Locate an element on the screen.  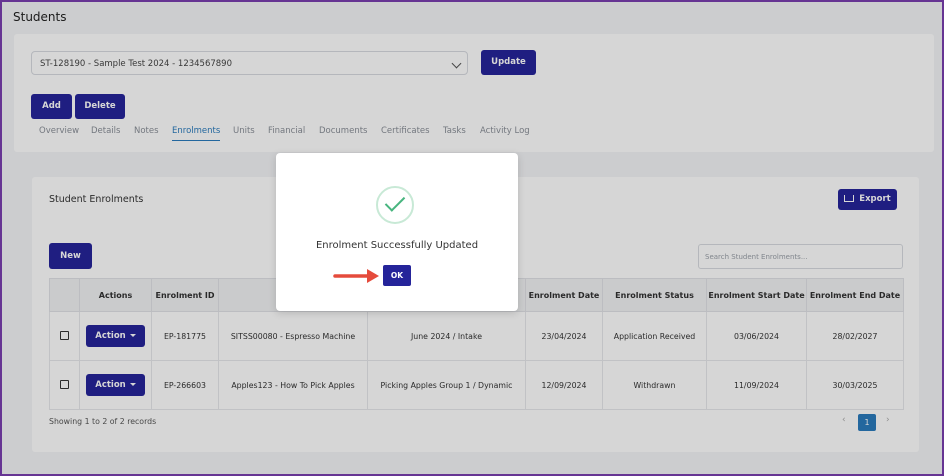
ok-button: OK is located at coordinates (397, 275).